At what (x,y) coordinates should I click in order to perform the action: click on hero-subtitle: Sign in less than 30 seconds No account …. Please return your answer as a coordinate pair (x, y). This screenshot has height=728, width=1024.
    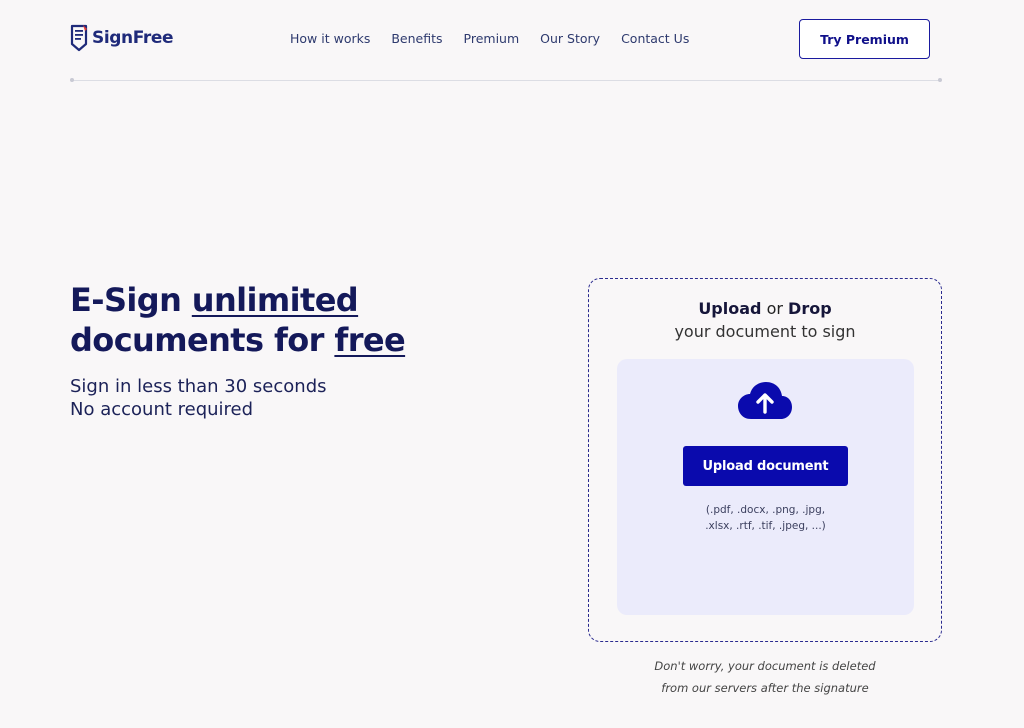
    Looking at the image, I should click on (270, 398).